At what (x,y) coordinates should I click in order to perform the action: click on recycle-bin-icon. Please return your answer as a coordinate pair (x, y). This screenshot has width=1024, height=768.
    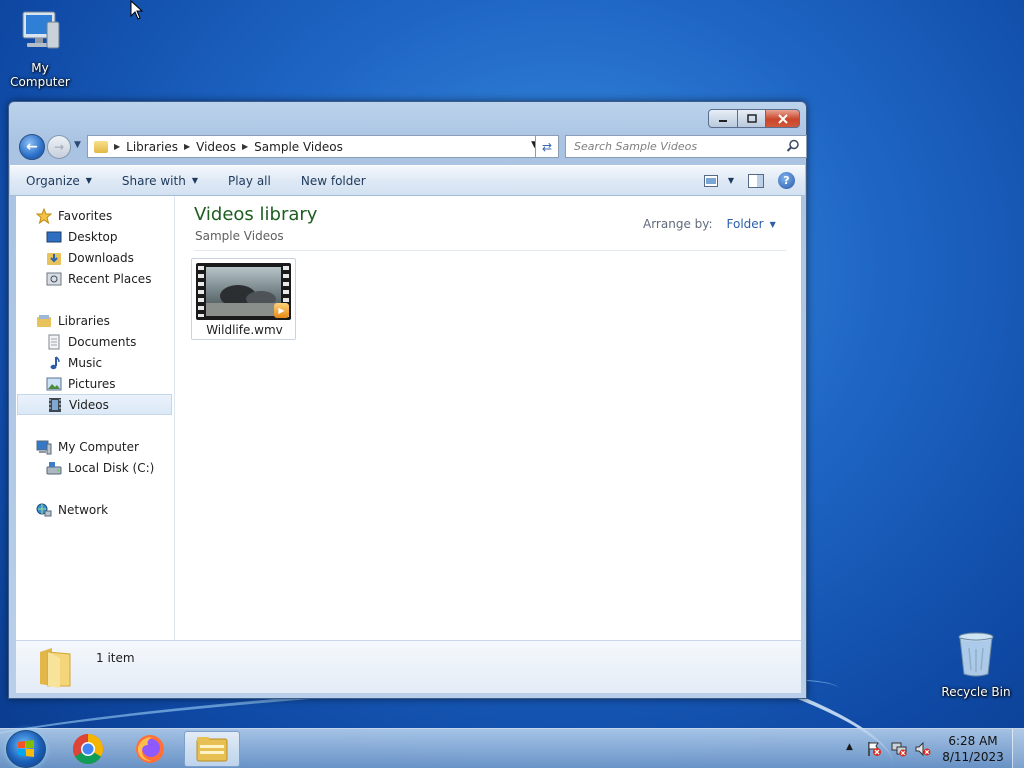
    Looking at the image, I should click on (976, 655).